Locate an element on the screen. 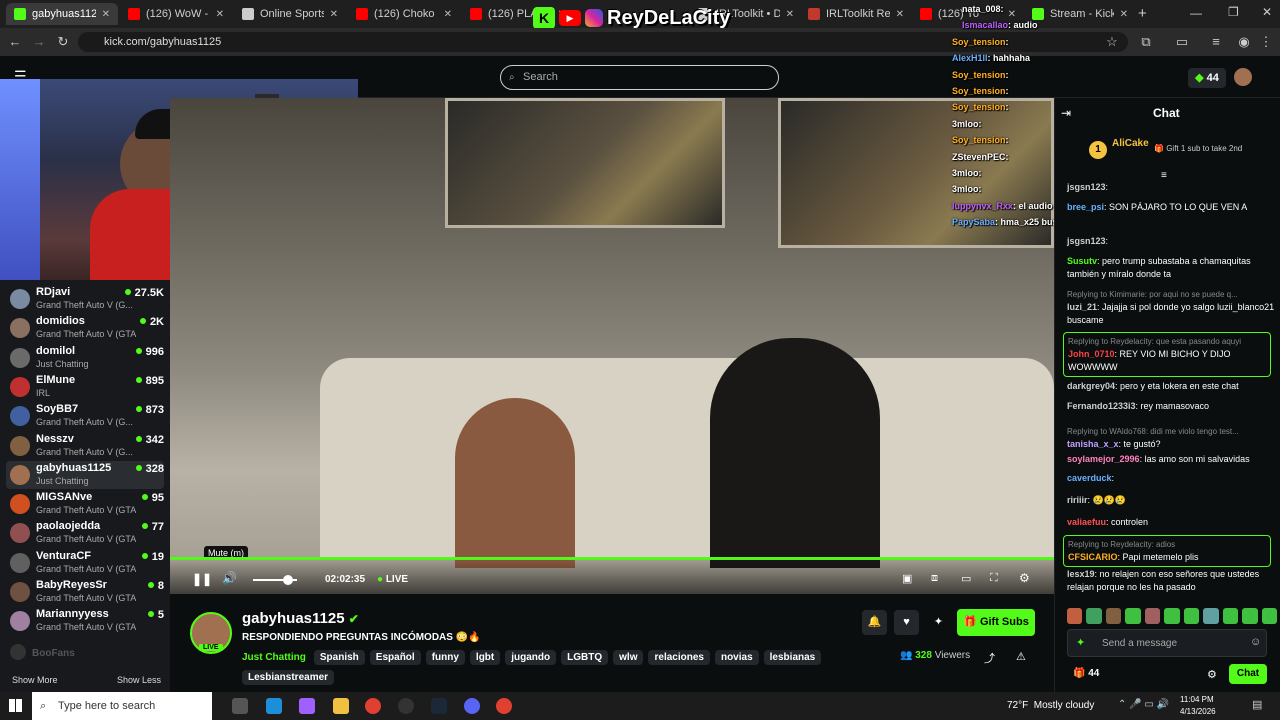 The image size is (1280, 720). stream-tag: relaciones is located at coordinates (679, 657).